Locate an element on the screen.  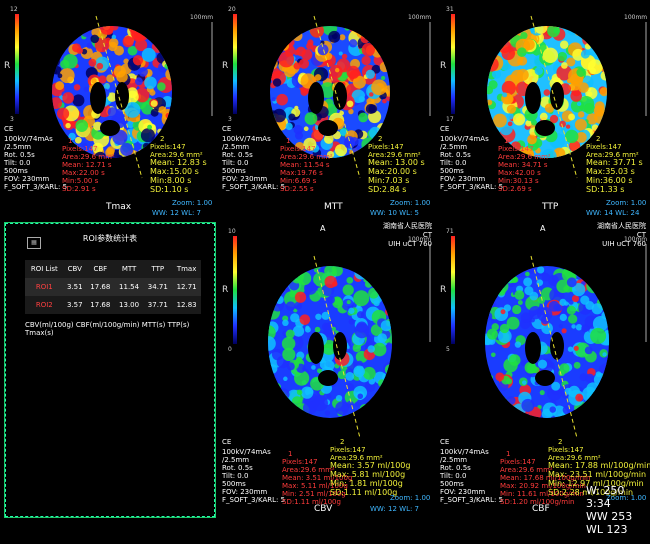
roi2-mean: Mean: 12.83 s is located at coordinates (178, 162).